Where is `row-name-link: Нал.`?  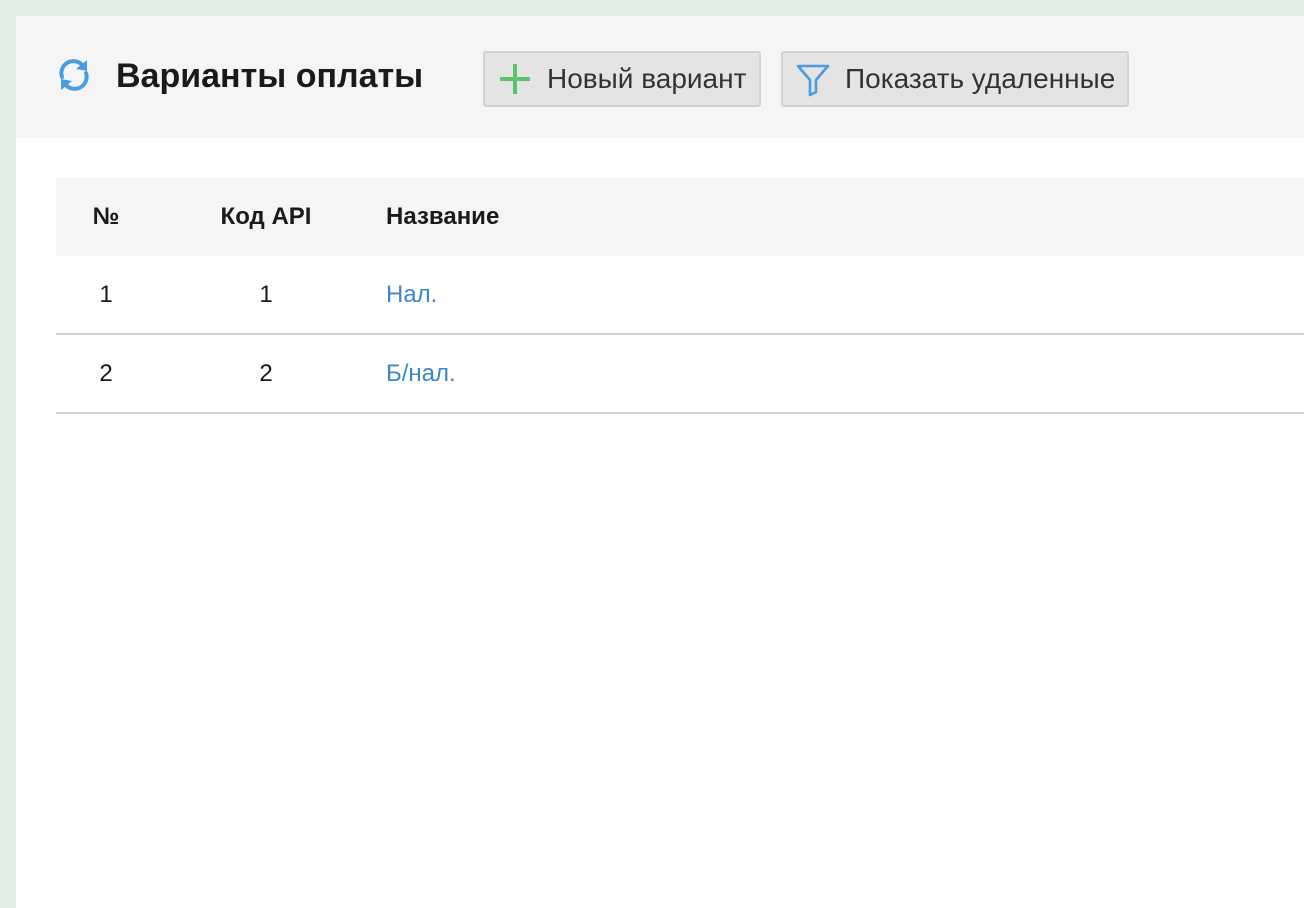
row-name-link: Нал. is located at coordinates (411, 294).